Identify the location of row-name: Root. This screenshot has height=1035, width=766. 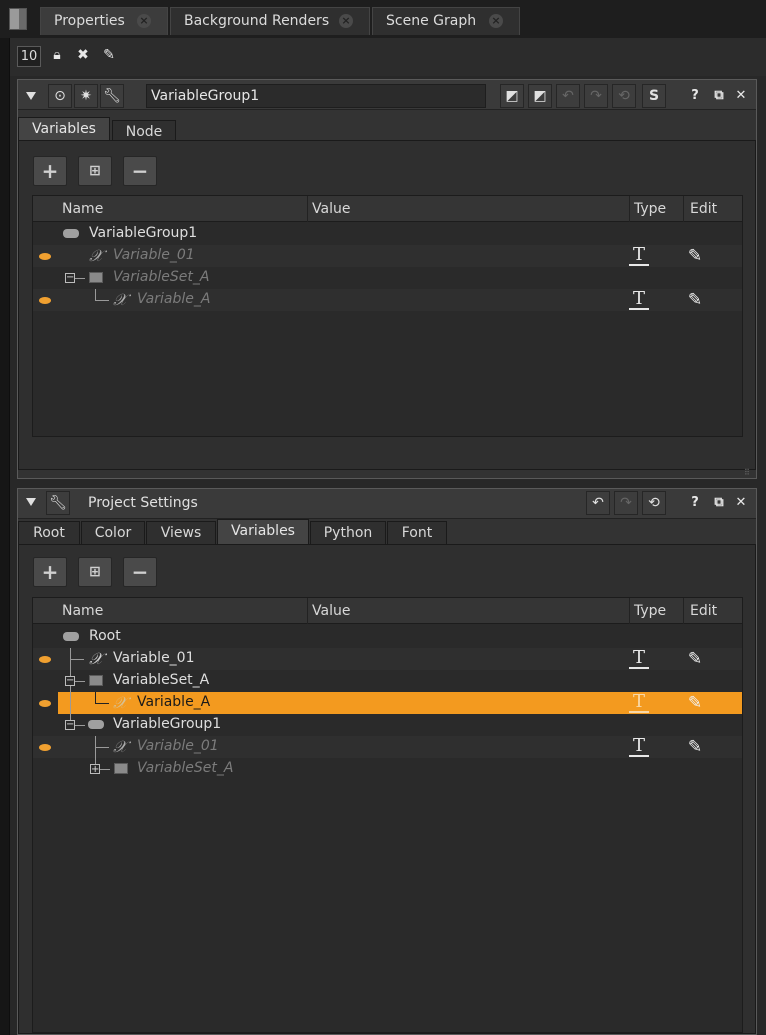
(105, 636).